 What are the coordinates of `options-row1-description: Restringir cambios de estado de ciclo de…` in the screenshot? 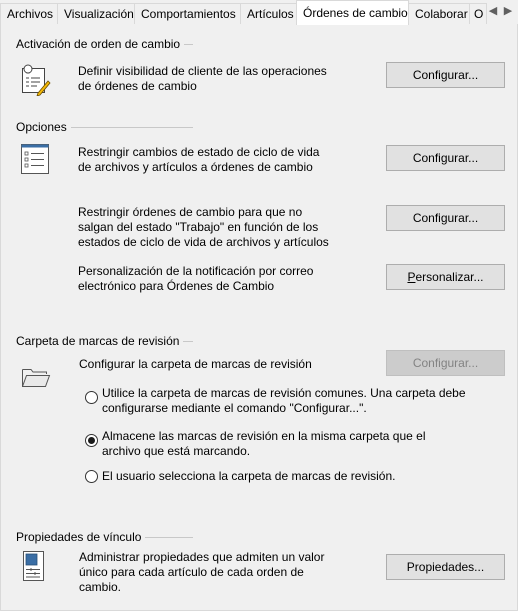 It's located at (198, 160).